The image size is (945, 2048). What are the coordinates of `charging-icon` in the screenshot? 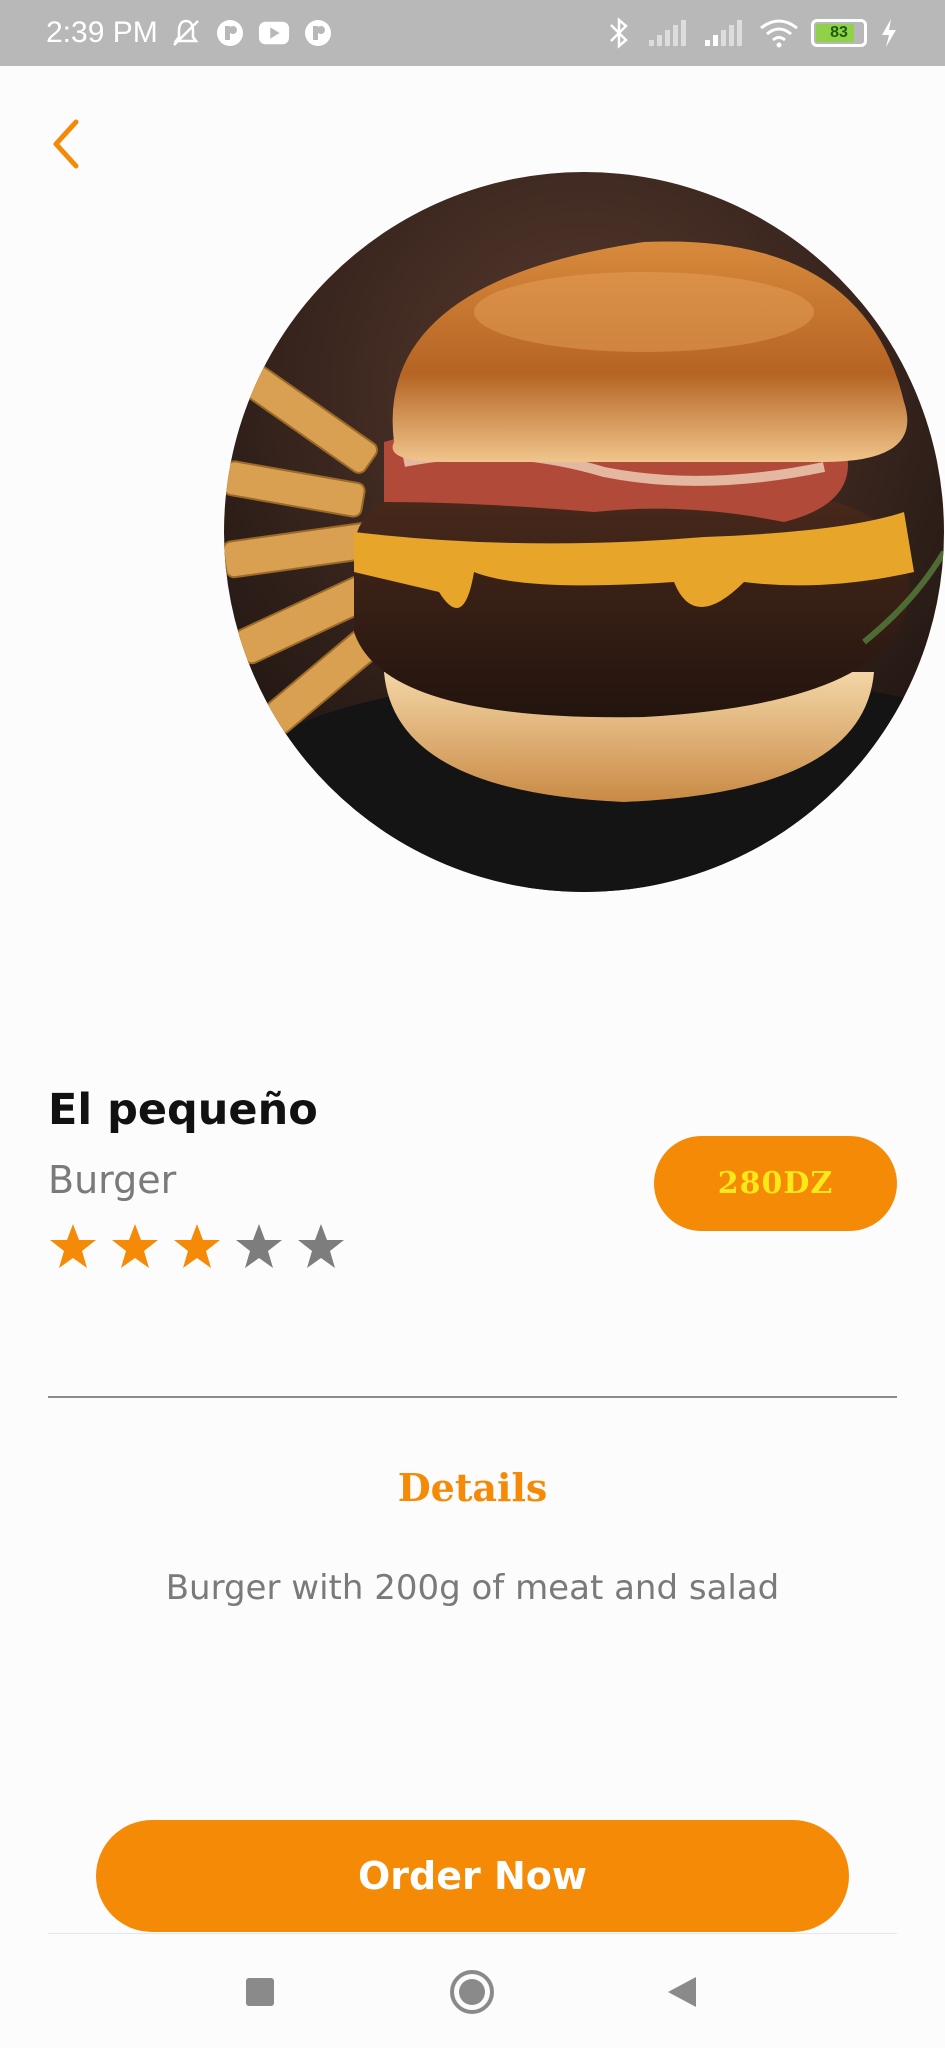 It's located at (889, 33).